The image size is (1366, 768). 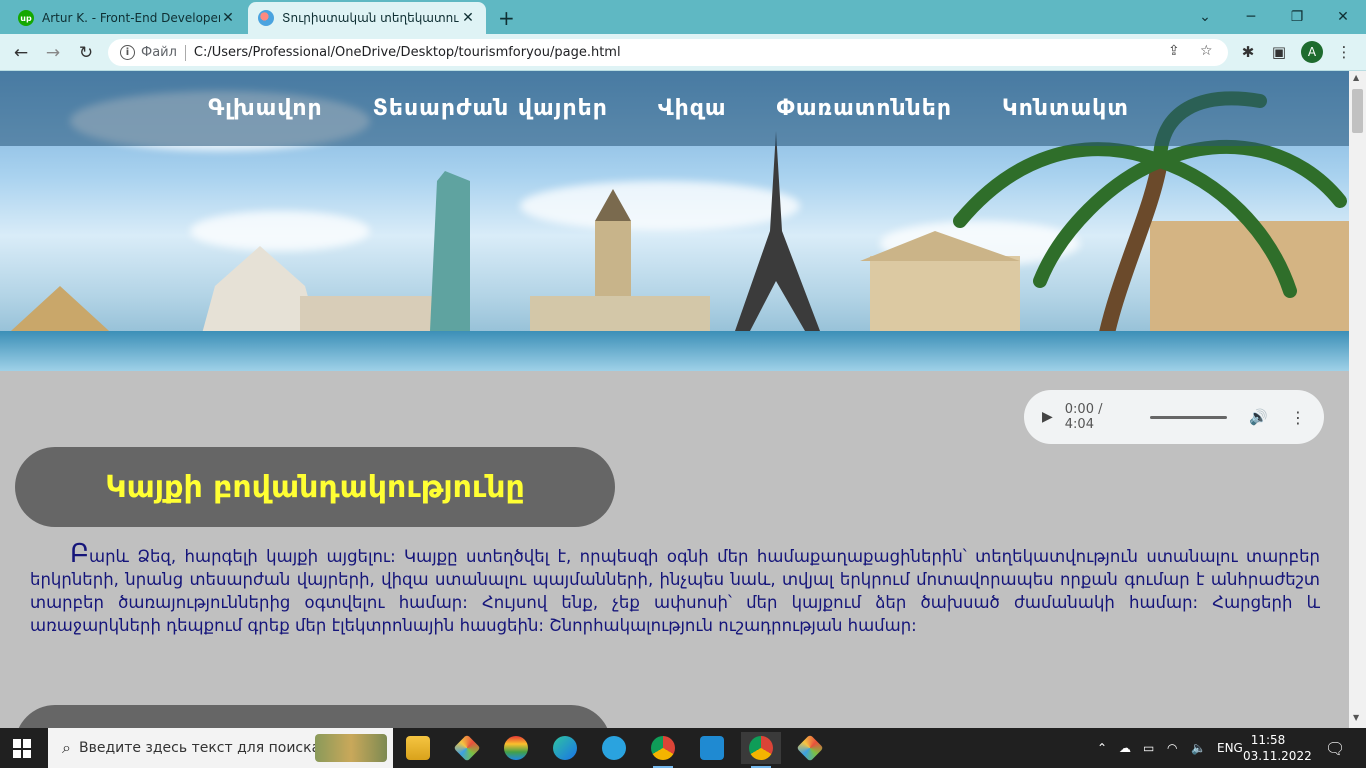 I want to click on menu-dots-icon: ⋮, so click(x=1344, y=52).